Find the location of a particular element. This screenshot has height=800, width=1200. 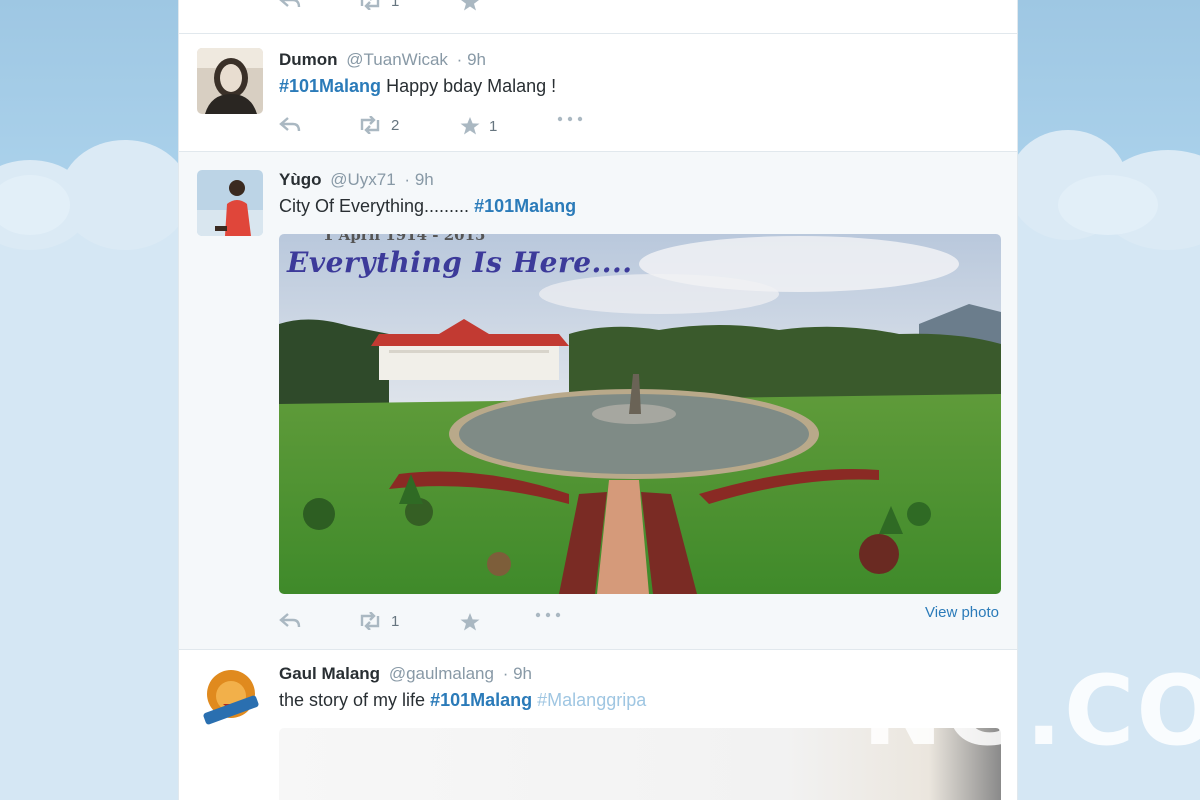

tweet-header: Gaul Malang @gaulmalang · 9h is located at coordinates (405, 674).